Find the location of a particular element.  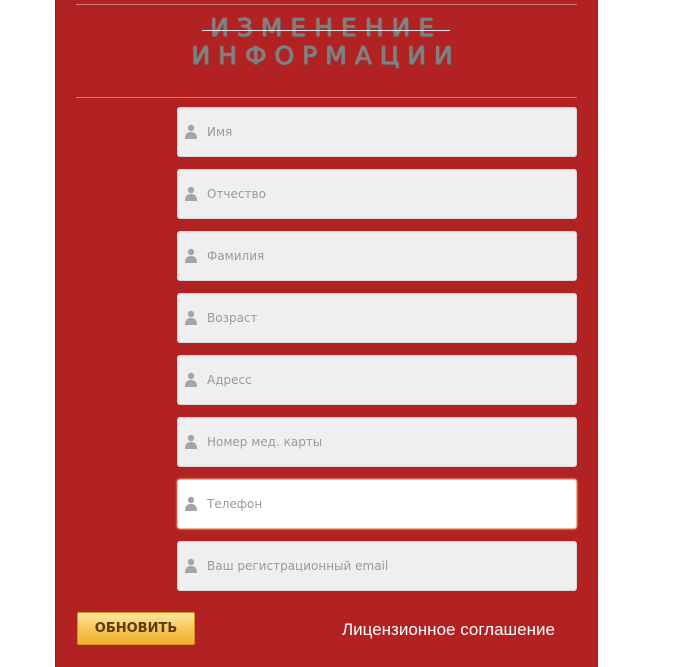

title-line-2: ИНФОРМАЦИИ is located at coordinates (326, 55).